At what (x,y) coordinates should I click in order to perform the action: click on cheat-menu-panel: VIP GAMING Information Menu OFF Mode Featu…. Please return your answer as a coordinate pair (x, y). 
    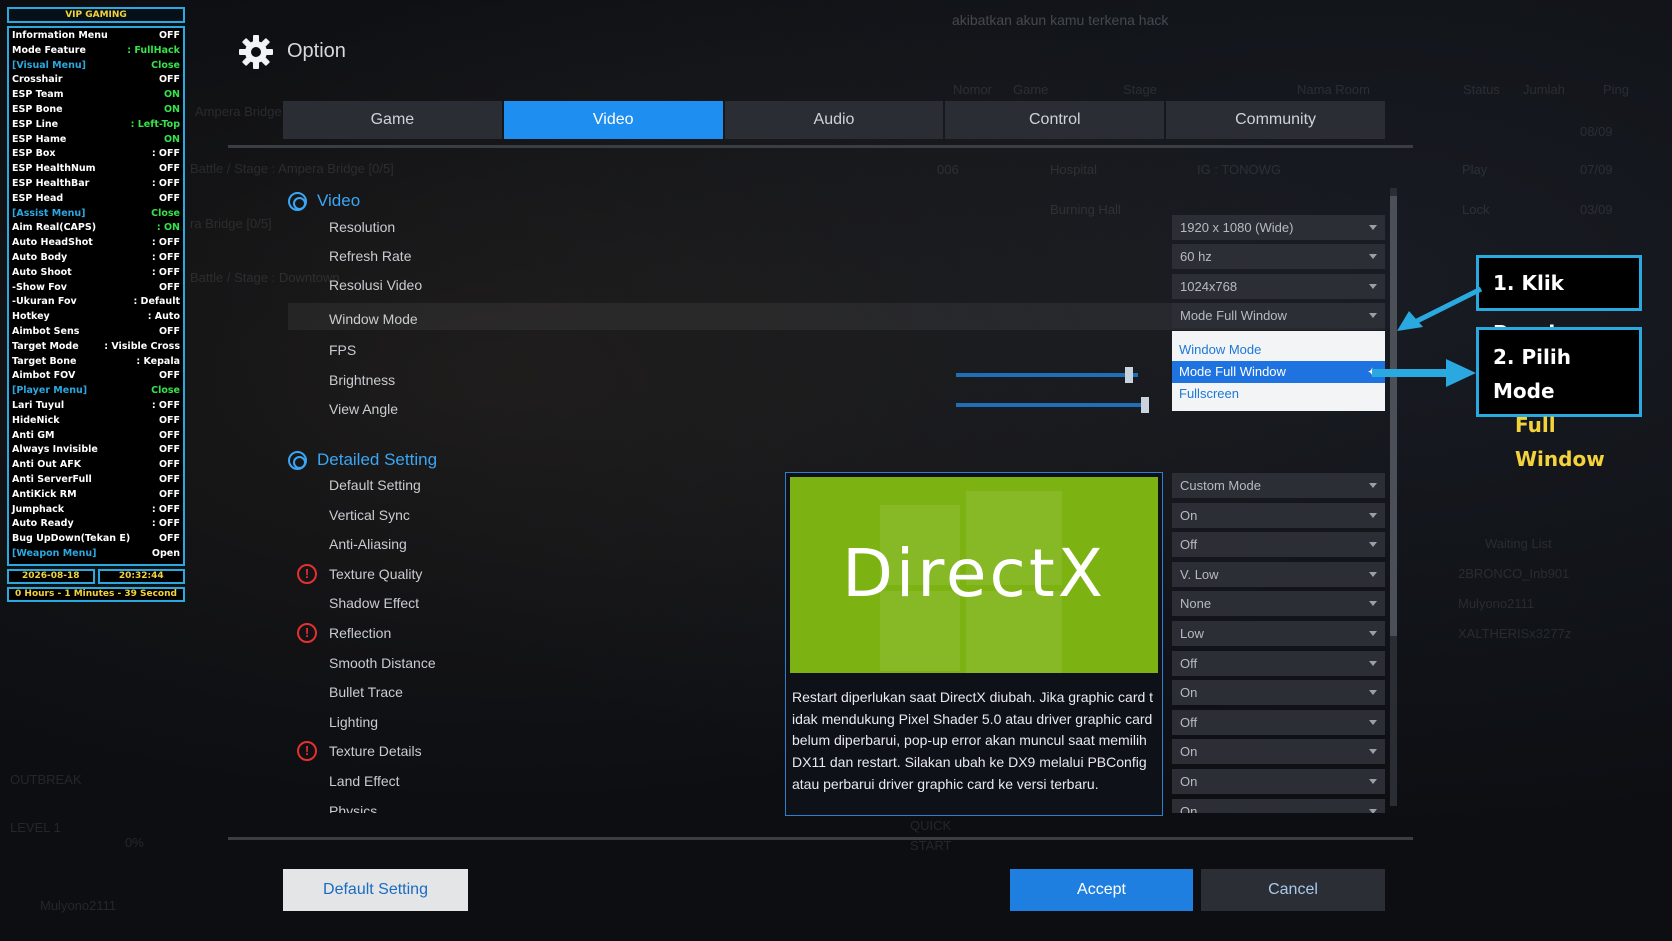
    Looking at the image, I should click on (96, 304).